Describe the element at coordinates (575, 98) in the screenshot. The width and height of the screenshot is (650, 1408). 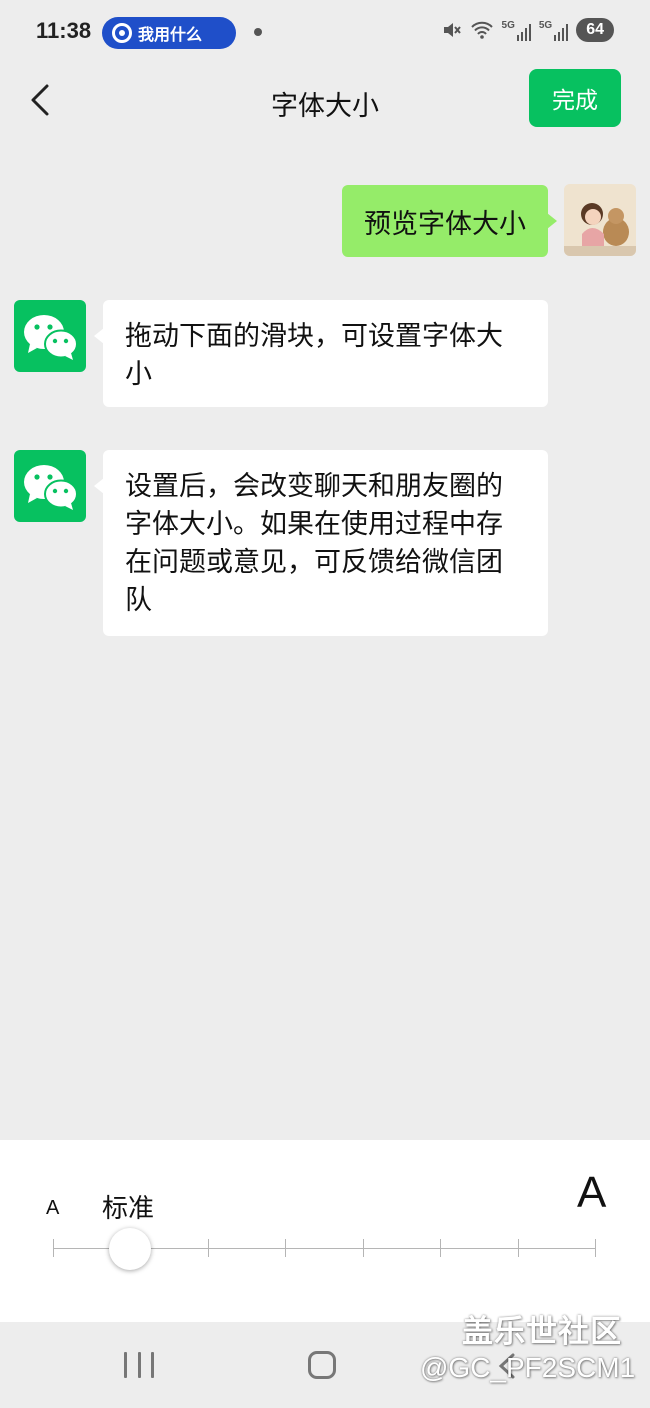
I see `done-button: 完成` at that location.